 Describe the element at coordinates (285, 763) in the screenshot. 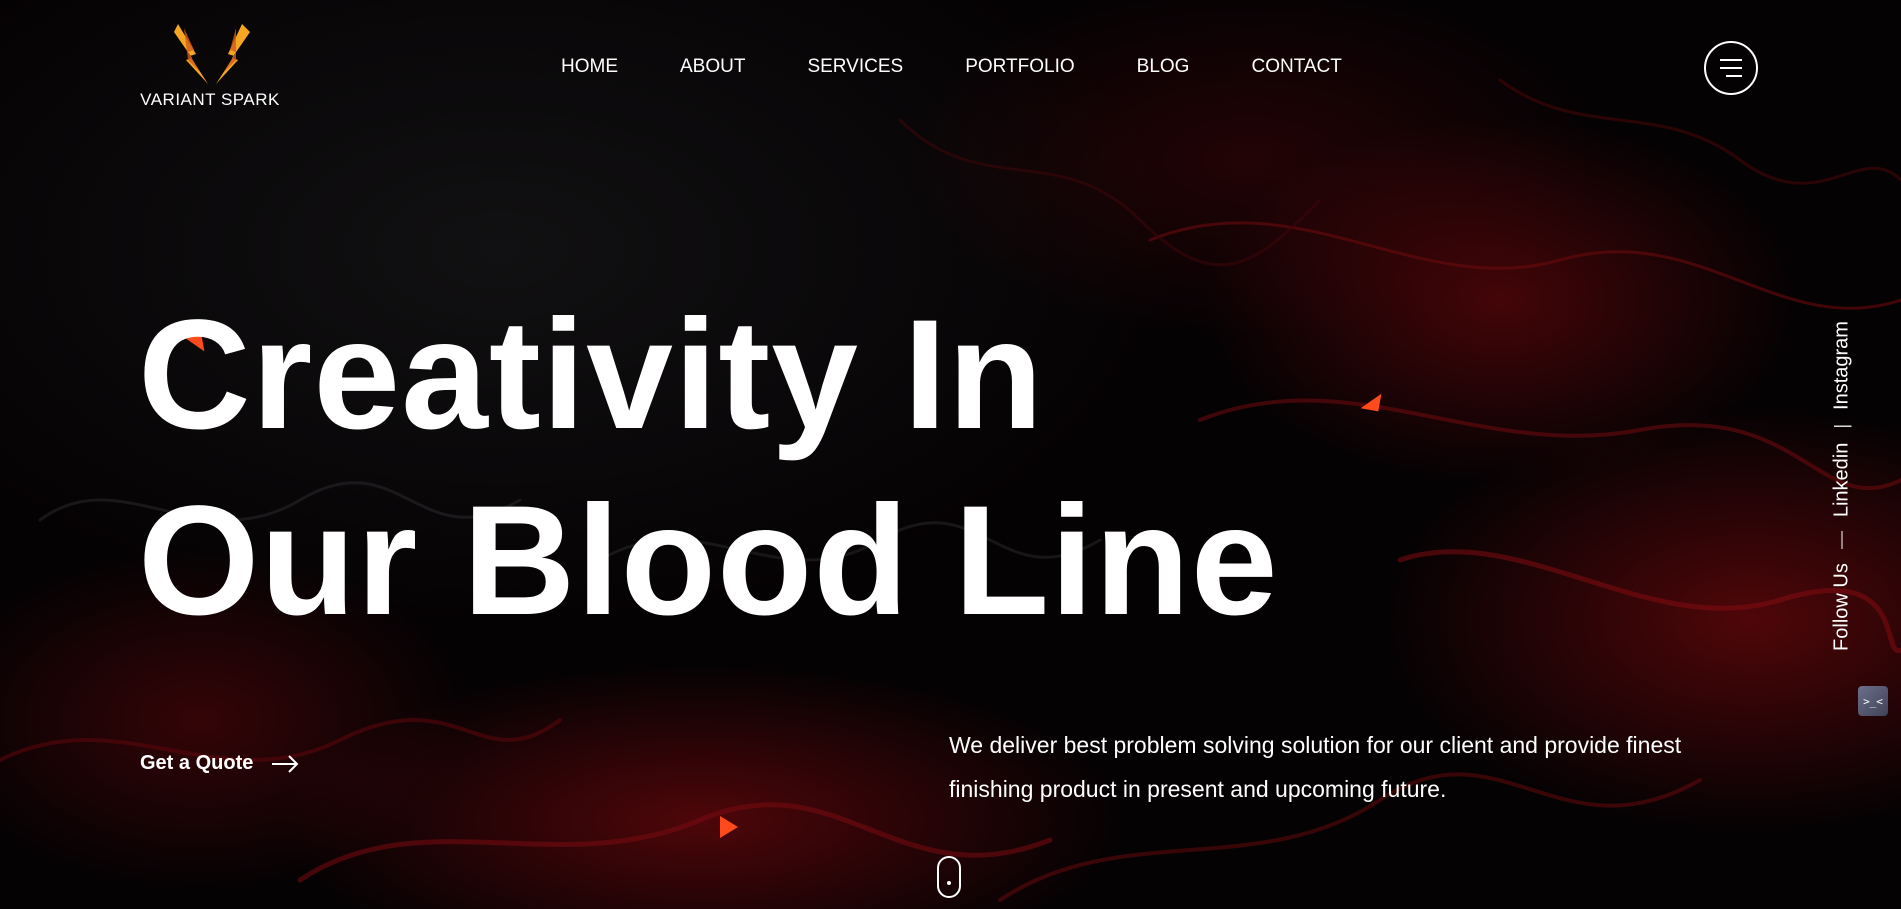

I see `arrow-right-icon` at that location.